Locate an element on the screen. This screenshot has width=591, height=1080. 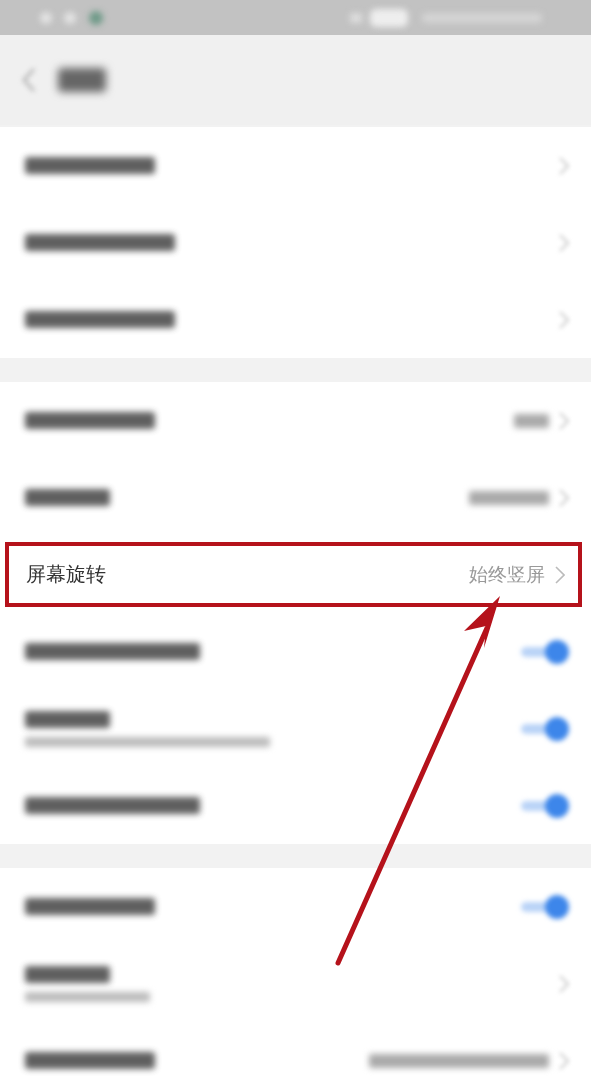
highlighted-settings-row: 屏幕旋转 始终竖屏 is located at coordinates (293, 574).